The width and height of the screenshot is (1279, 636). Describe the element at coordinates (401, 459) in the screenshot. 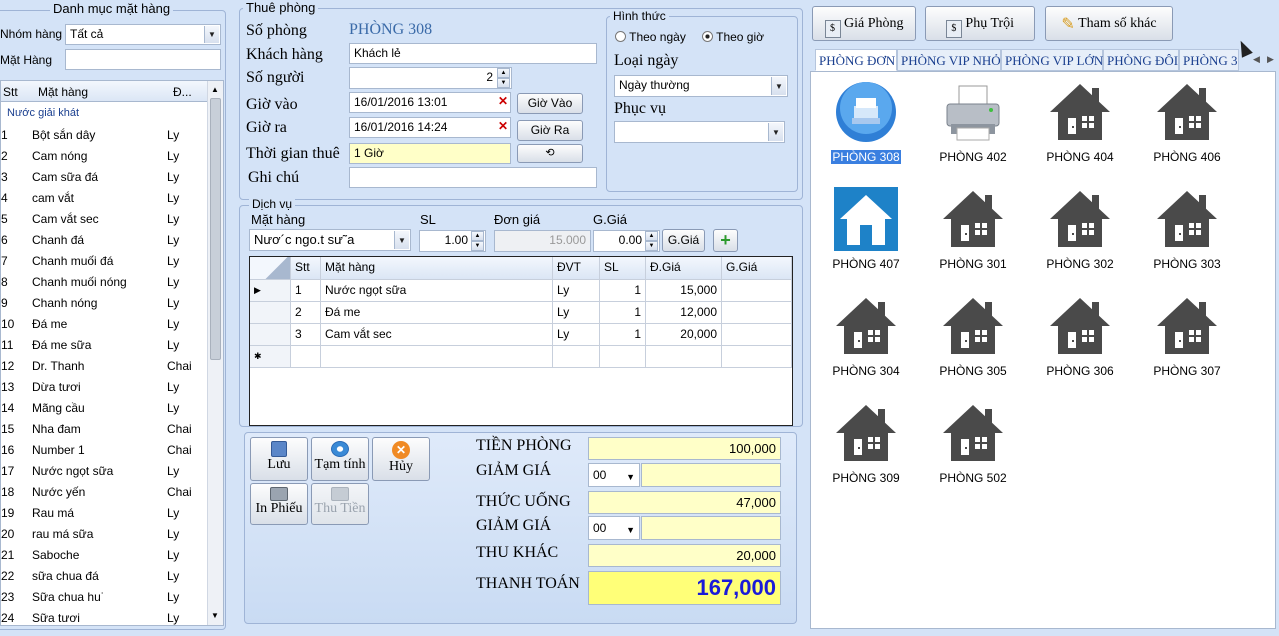

I see `huy-button: ✕ Hủy` at that location.